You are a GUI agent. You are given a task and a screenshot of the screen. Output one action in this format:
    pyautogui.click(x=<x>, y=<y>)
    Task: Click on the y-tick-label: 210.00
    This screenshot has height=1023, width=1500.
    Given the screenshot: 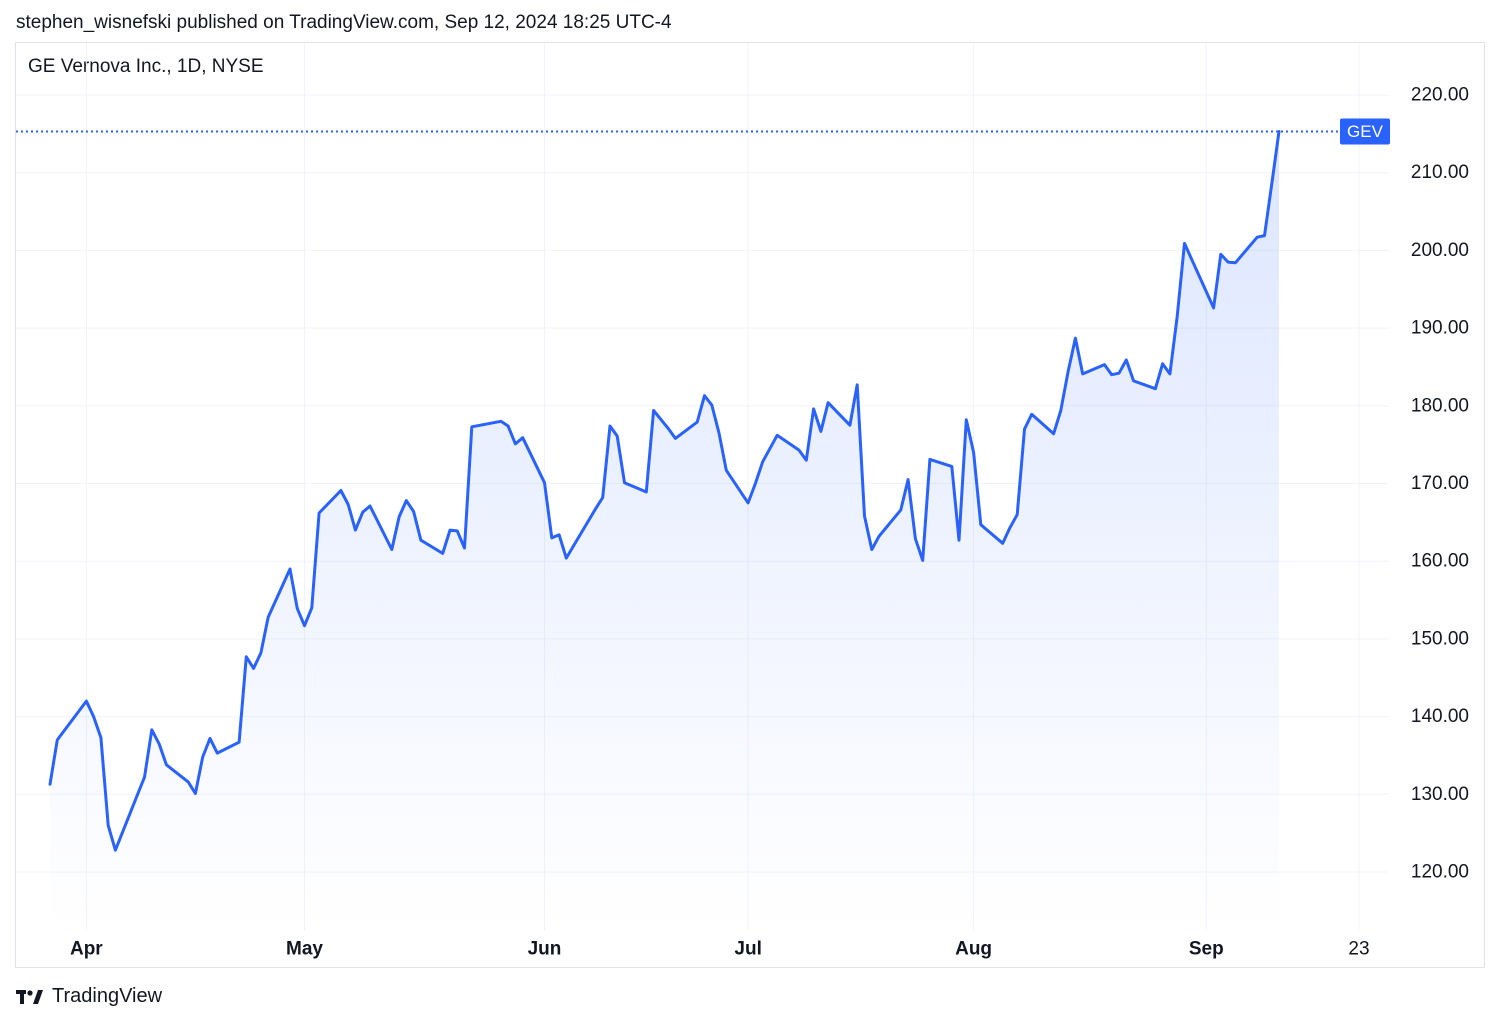 What is the action you would take?
    pyautogui.click(x=1440, y=172)
    